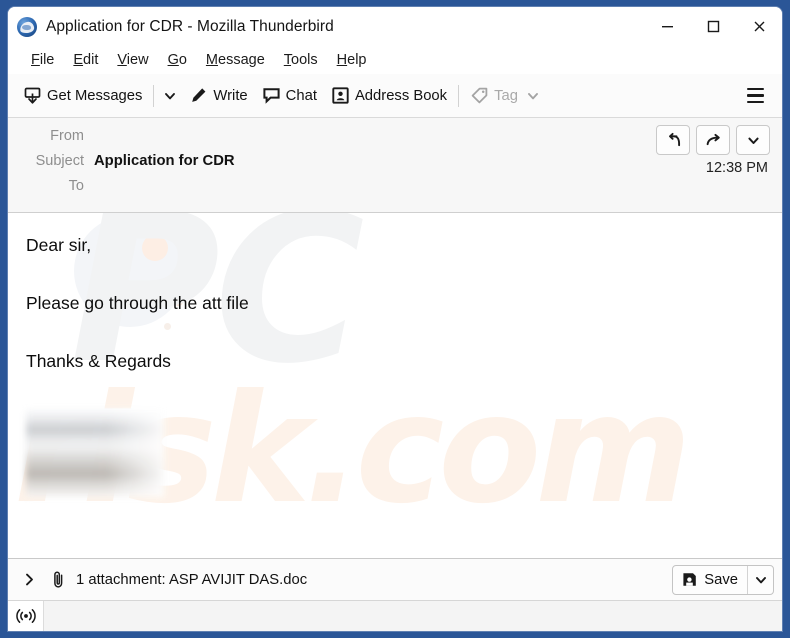  I want to click on body-line-1: Dear sir,, so click(59, 245).